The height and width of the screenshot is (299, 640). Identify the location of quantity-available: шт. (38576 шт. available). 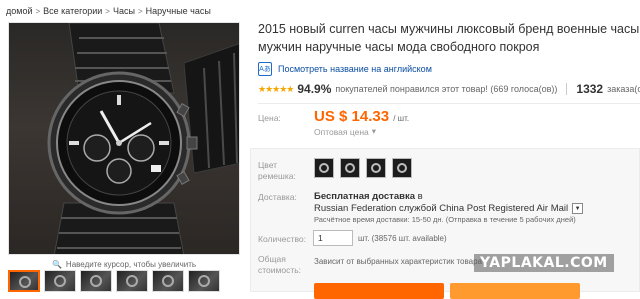
(402, 238).